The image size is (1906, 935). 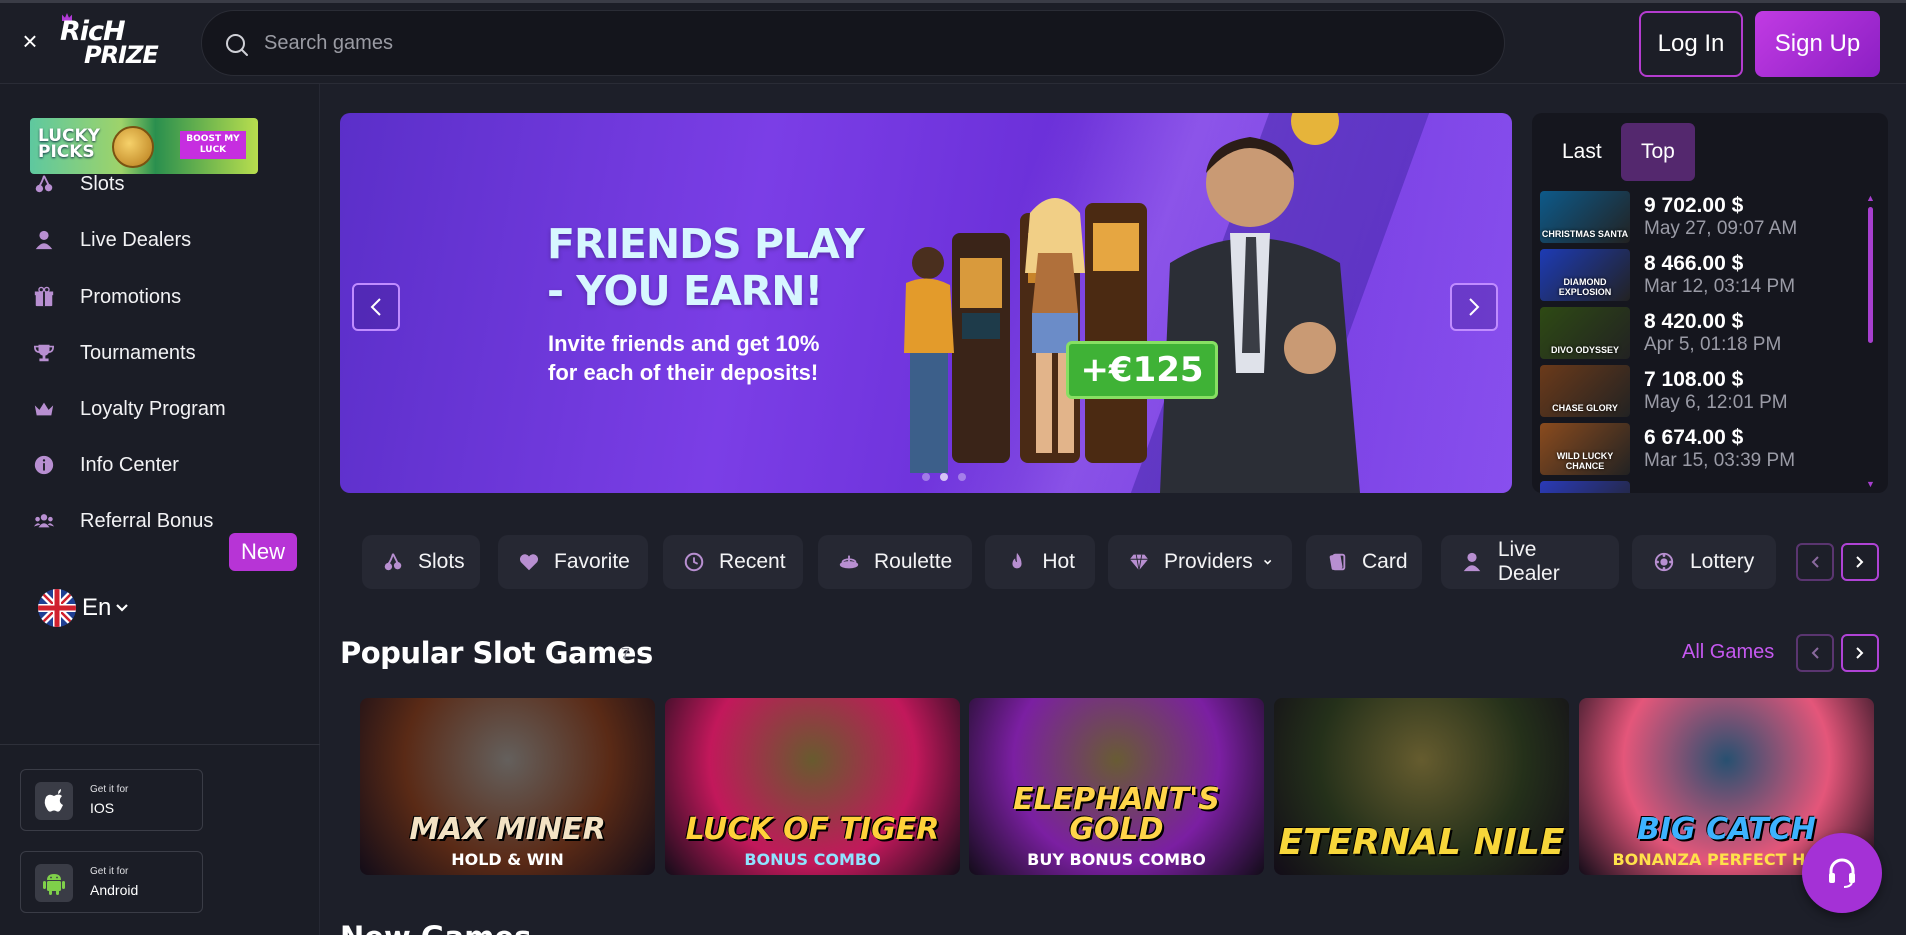 I want to click on categories-prev-button, so click(x=1815, y=562).